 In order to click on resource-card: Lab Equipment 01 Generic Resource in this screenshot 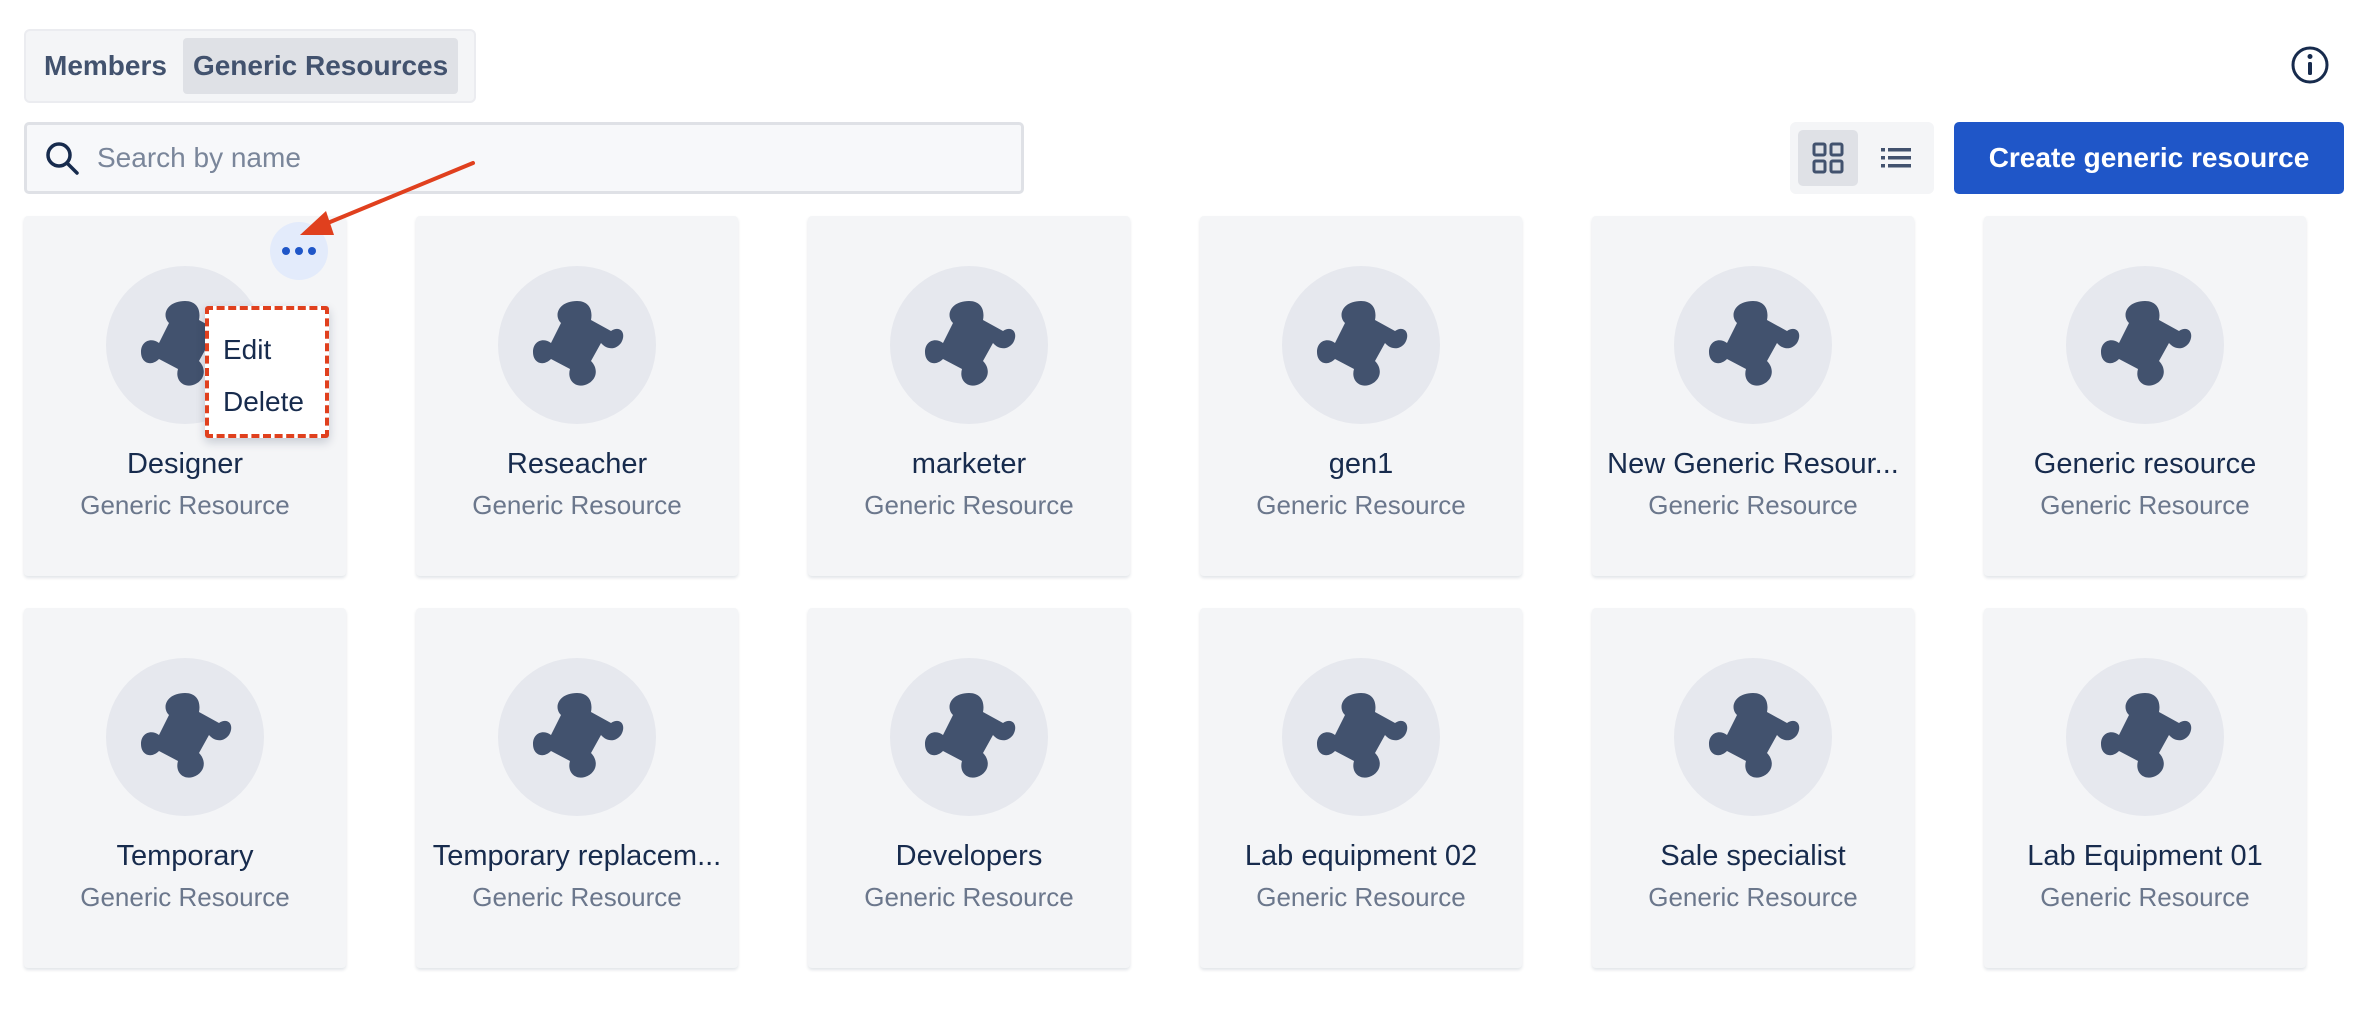, I will do `click(2145, 788)`.